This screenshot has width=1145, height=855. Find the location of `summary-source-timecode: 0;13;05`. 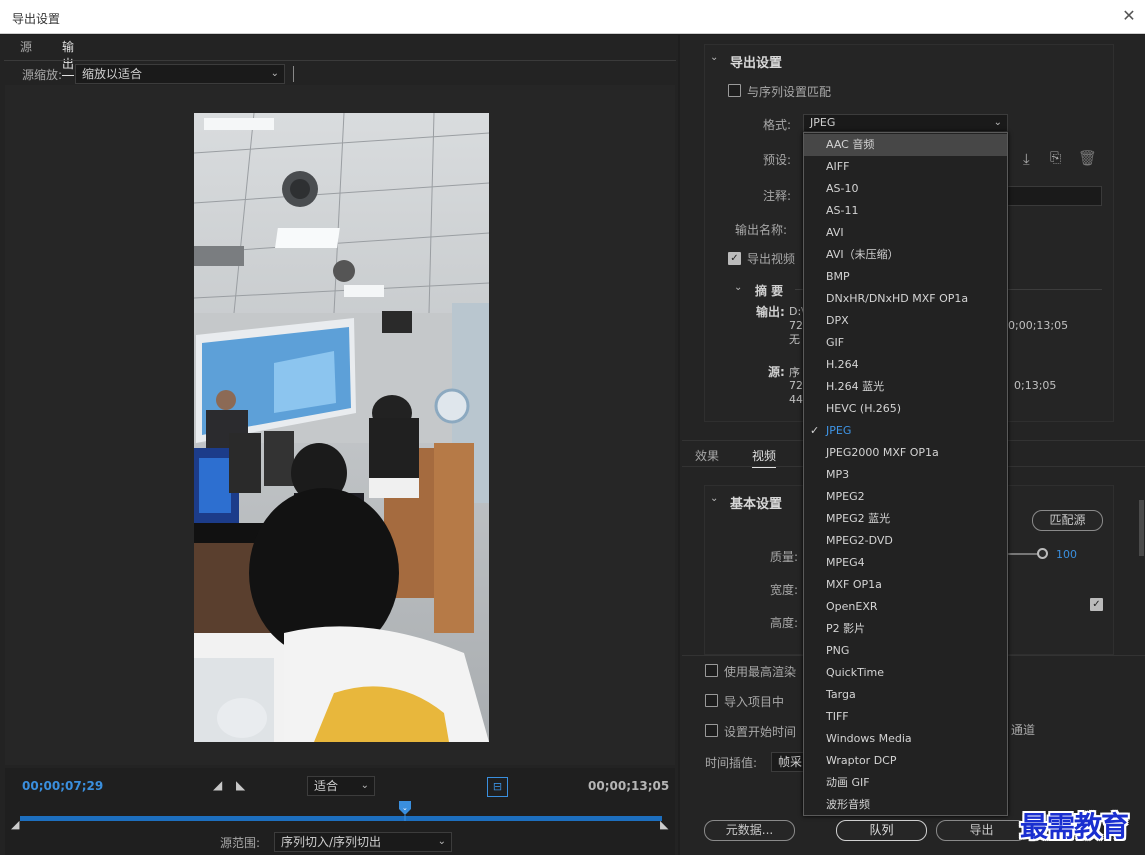

summary-source-timecode: 0;13;05 is located at coordinates (1035, 385).